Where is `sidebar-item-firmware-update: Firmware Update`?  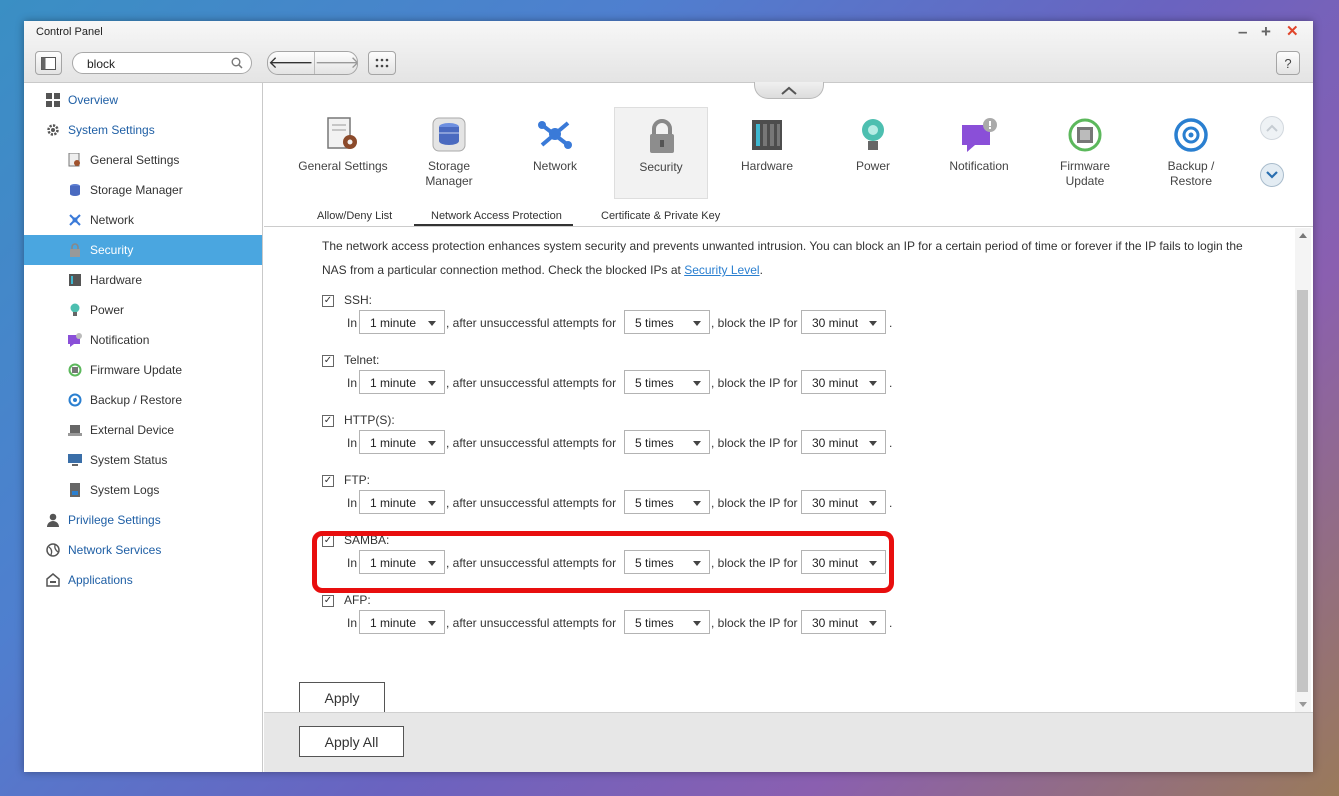
sidebar-item-firmware-update: Firmware Update is located at coordinates (143, 370).